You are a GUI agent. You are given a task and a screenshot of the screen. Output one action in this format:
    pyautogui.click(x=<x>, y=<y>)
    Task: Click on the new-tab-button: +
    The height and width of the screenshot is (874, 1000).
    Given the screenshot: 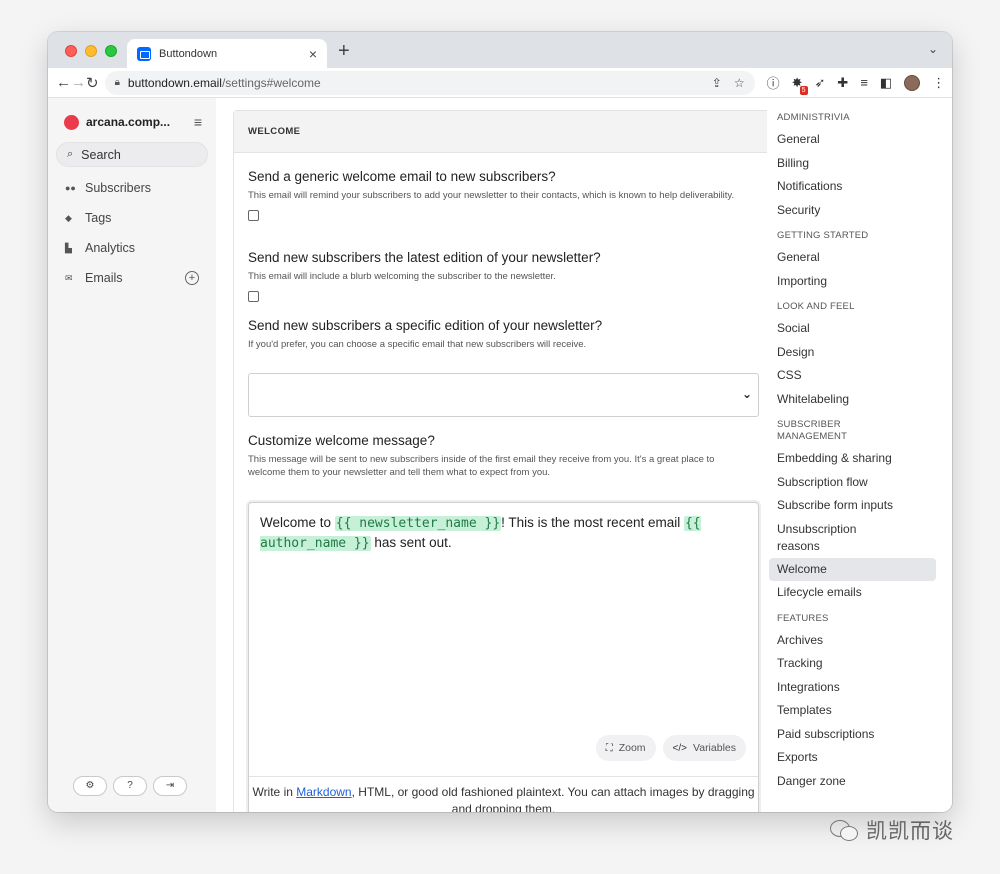 What is the action you would take?
    pyautogui.click(x=344, y=51)
    